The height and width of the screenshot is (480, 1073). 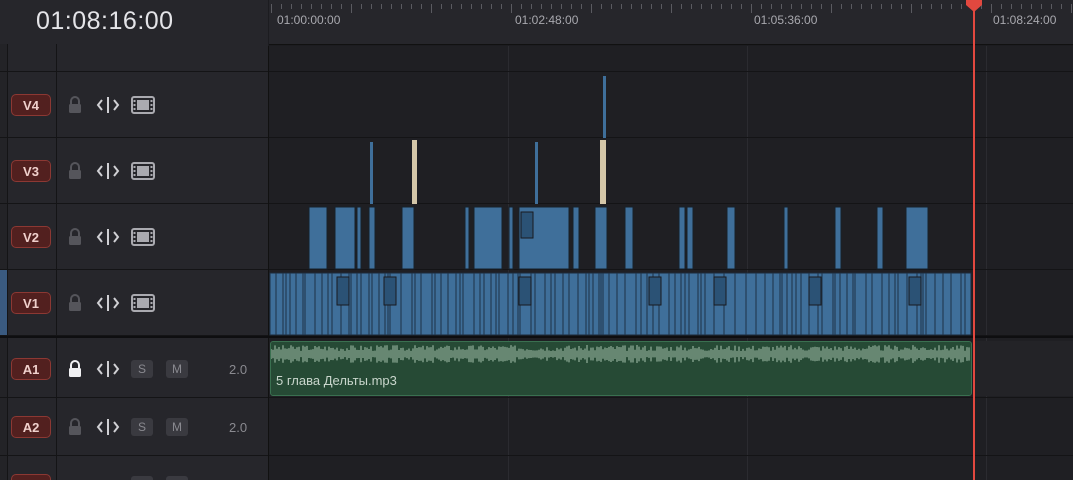 I want to click on track-header-v2: V2, so click(x=134, y=237).